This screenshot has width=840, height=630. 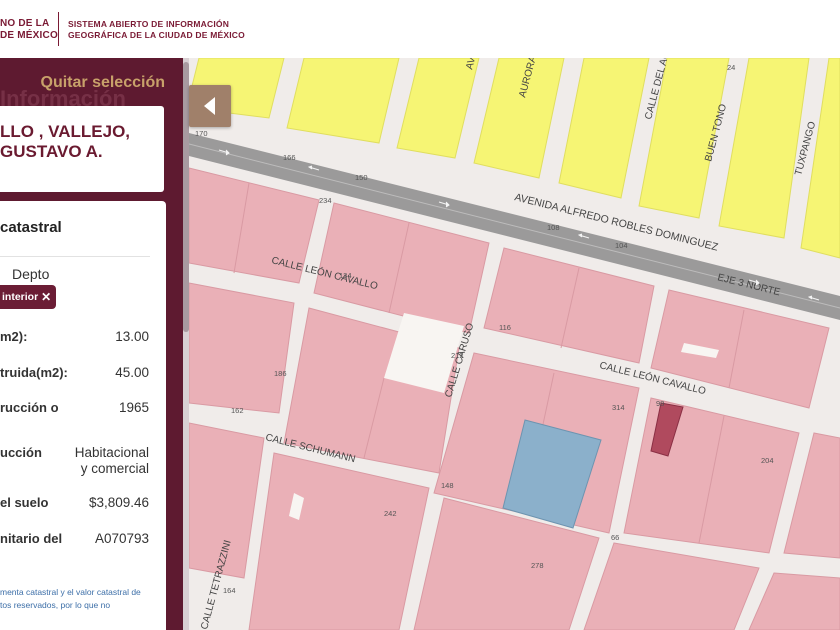 What do you see at coordinates (615, 537) in the screenshot?
I see `house-number: 66` at bounding box center [615, 537].